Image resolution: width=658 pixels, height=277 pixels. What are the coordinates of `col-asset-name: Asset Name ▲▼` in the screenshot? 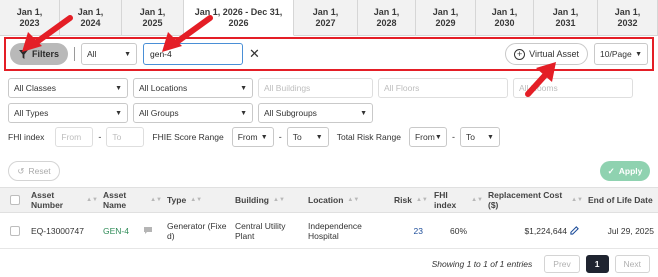 It's located at (130, 200).